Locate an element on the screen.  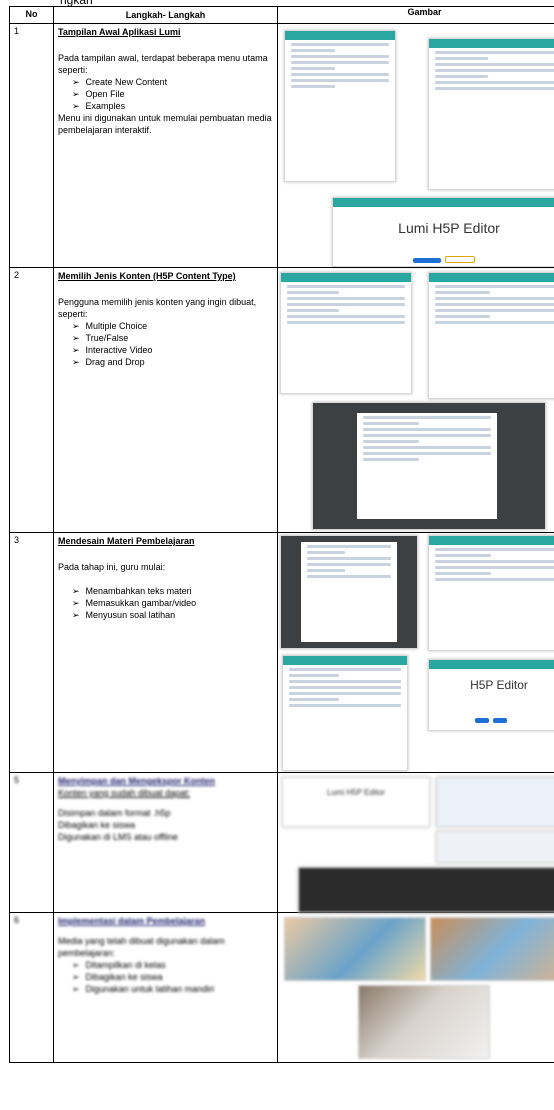
step-title: Tampilan Awal Aplikasi Lumi is located at coordinates (119, 32).